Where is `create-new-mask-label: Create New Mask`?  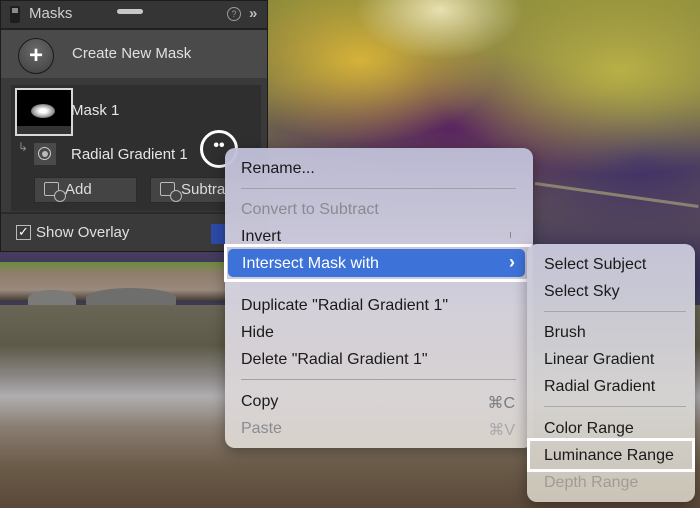
create-new-mask-label: Create New Mask is located at coordinates (131, 53).